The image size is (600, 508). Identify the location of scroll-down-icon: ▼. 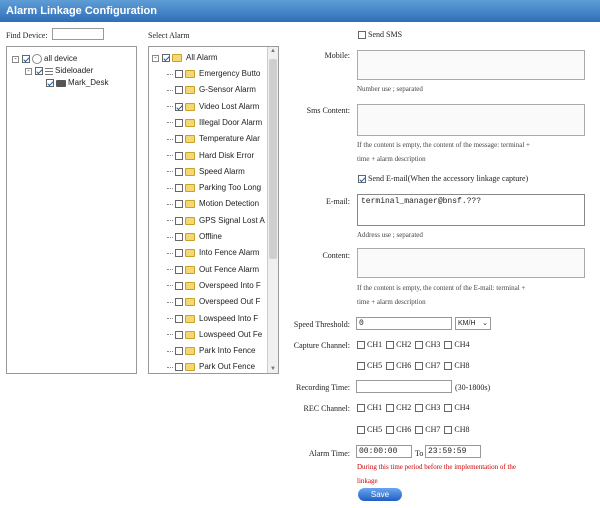
(273, 369).